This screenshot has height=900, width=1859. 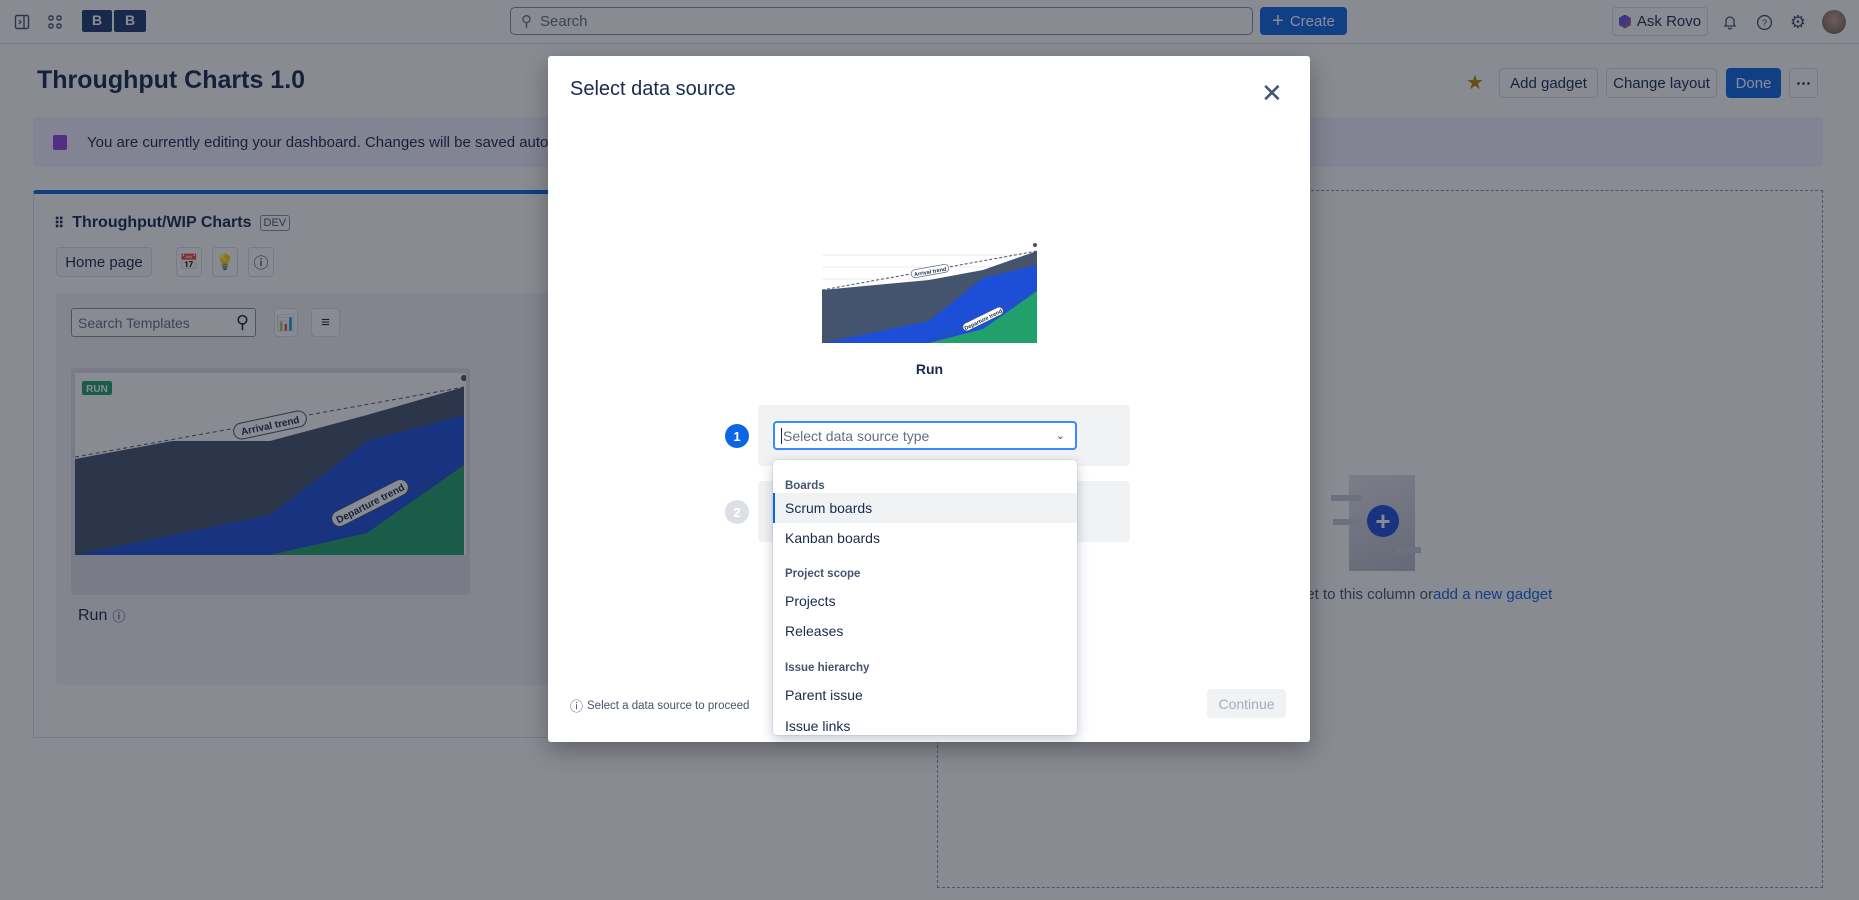 What do you see at coordinates (925, 601) in the screenshot?
I see `option-projects: Projects` at bounding box center [925, 601].